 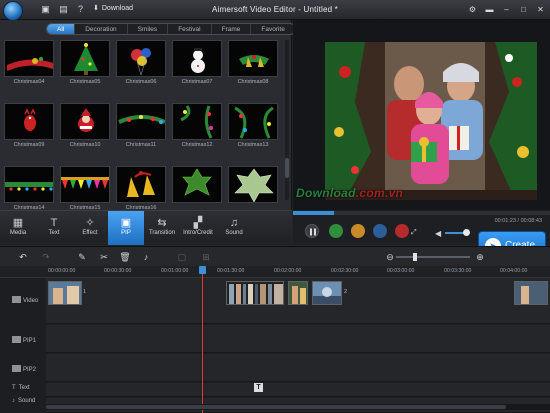 I want to click on video-lane: 1 2, so click(x=298, y=301).